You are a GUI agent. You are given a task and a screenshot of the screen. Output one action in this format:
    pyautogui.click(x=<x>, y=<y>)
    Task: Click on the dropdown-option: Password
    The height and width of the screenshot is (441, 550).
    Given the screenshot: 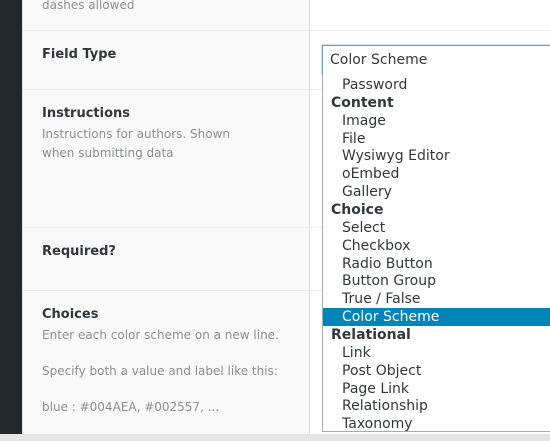 What is the action you would take?
    pyautogui.click(x=436, y=85)
    